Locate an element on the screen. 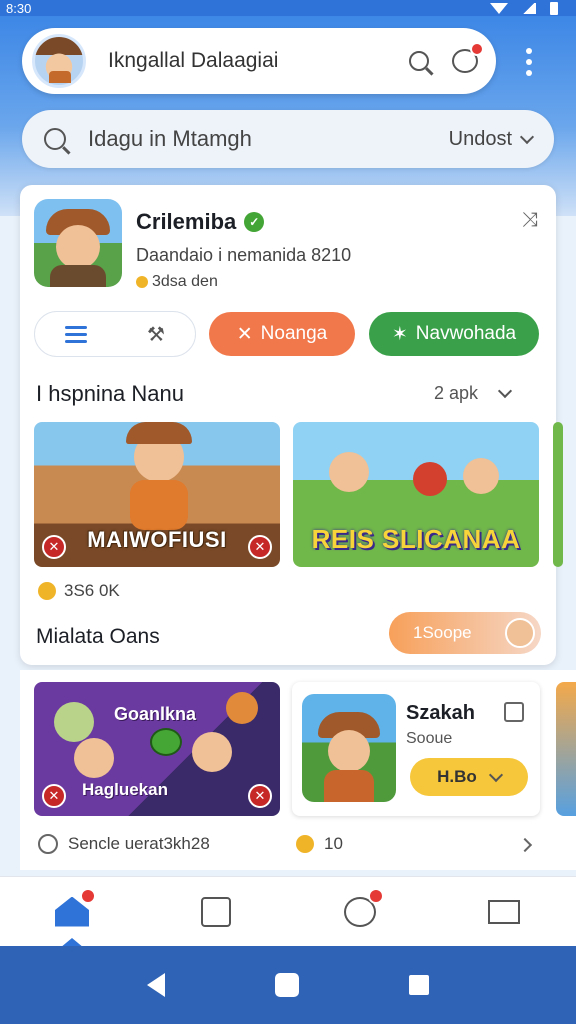 This screenshot has width=576, height=1024. status-time: 8:30 is located at coordinates (19, 8).